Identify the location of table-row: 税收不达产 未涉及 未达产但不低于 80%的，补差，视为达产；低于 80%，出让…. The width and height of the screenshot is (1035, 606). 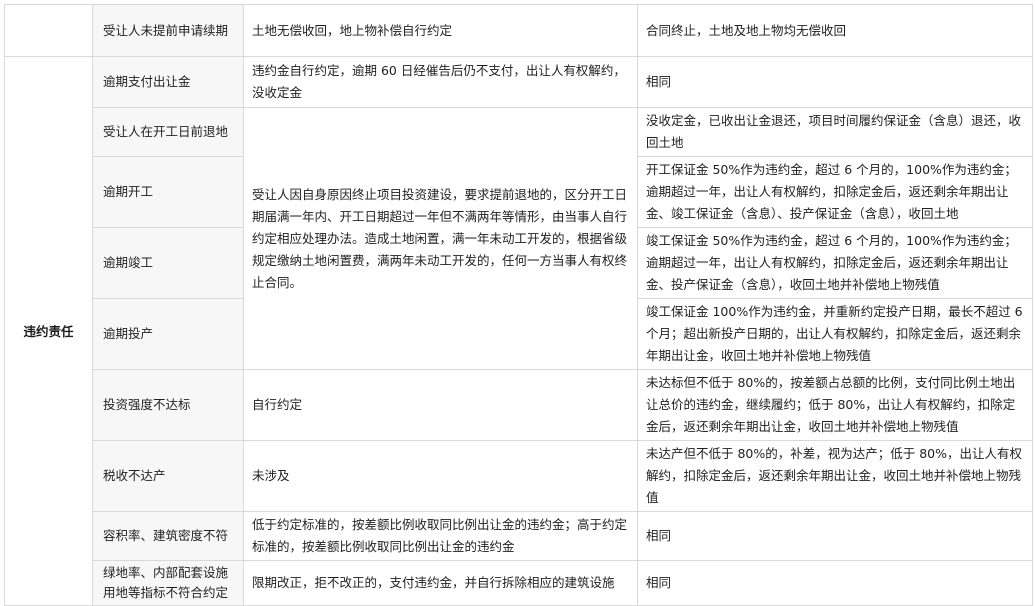
(519, 476).